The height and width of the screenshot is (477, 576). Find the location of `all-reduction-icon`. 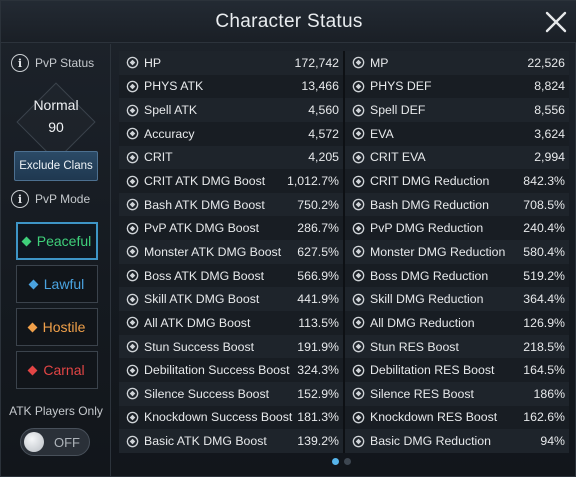

all-reduction-icon is located at coordinates (358, 323).